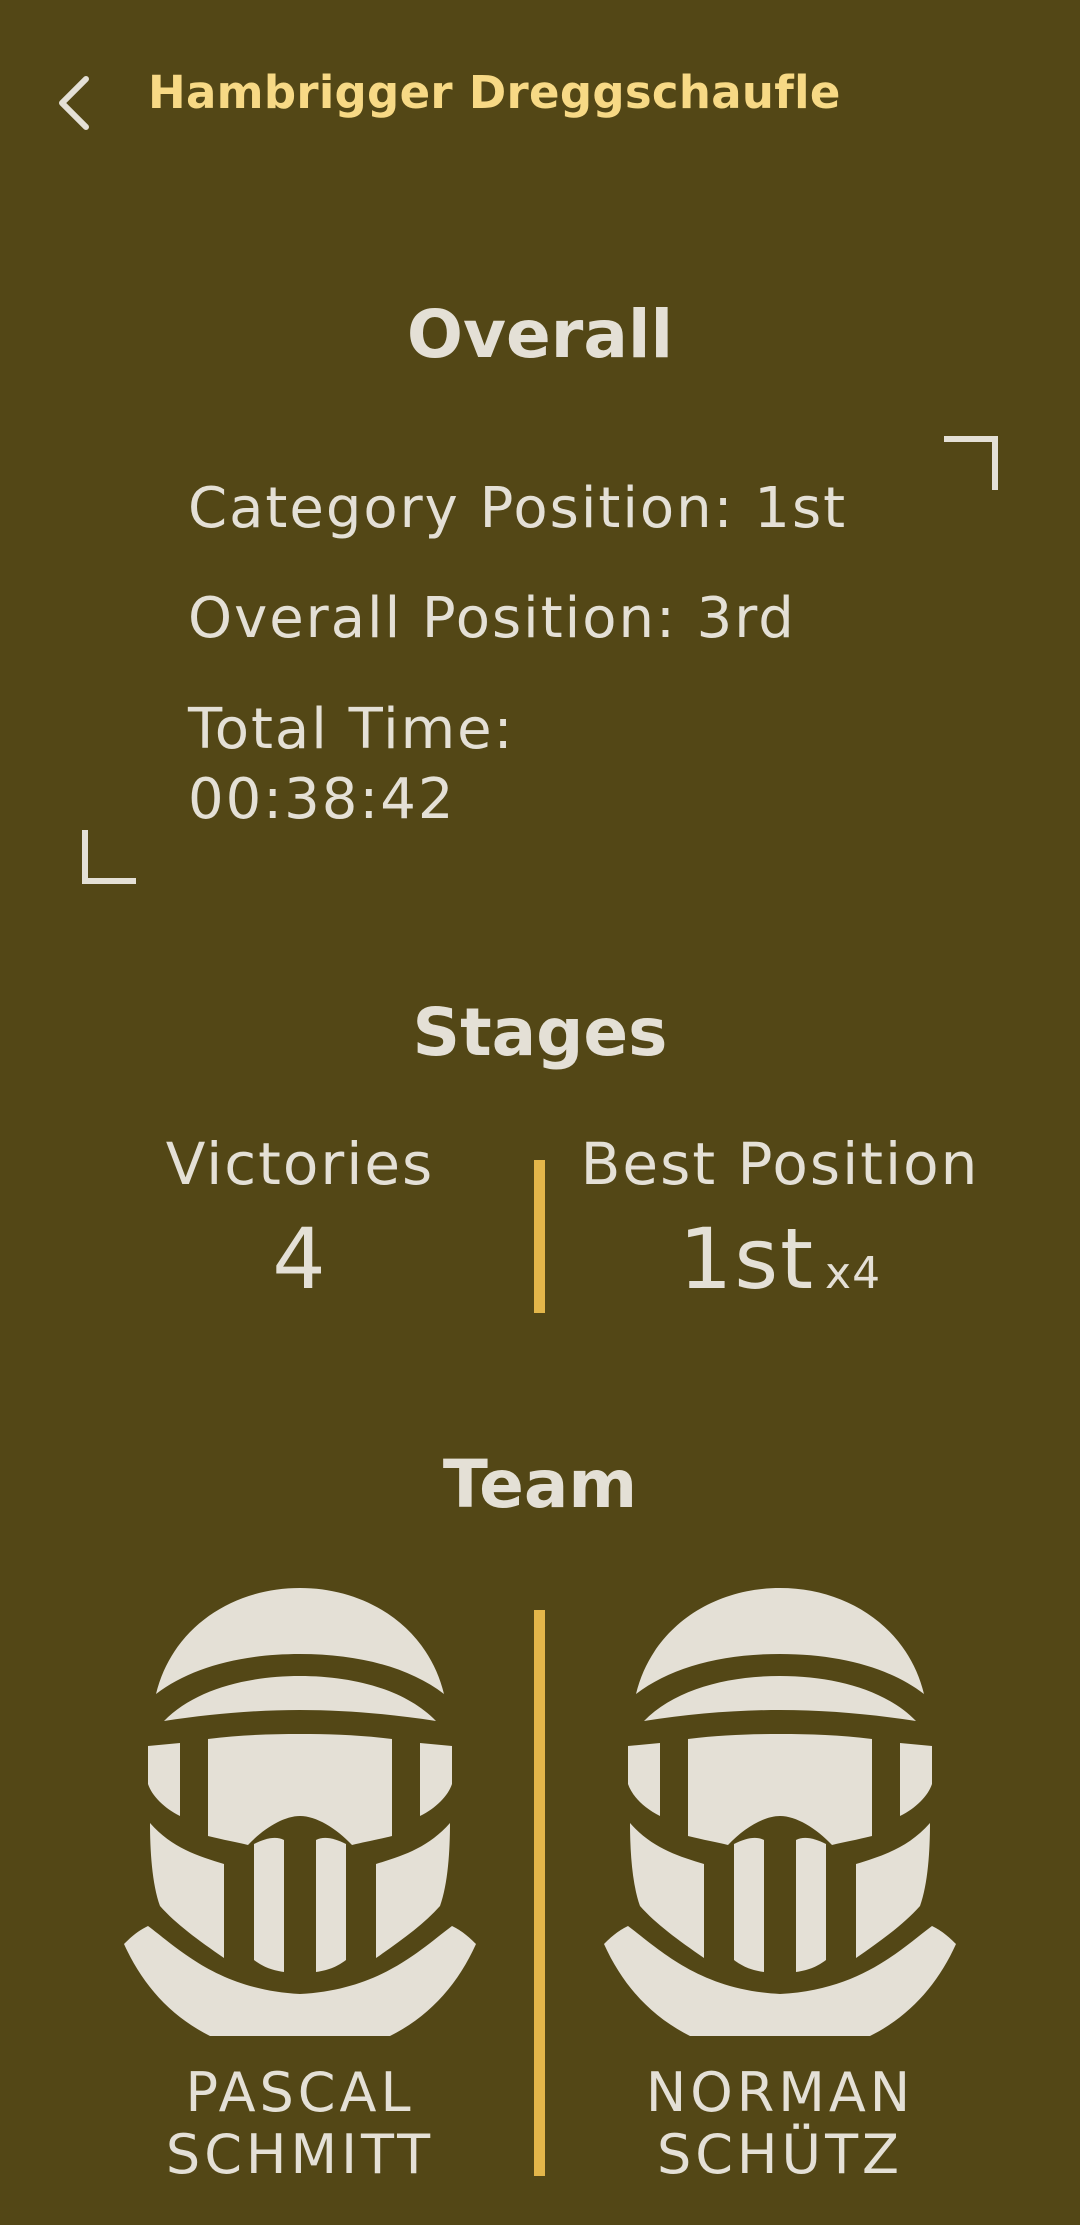  I want to click on best-position-value-group: 1st x4, so click(780, 1259).